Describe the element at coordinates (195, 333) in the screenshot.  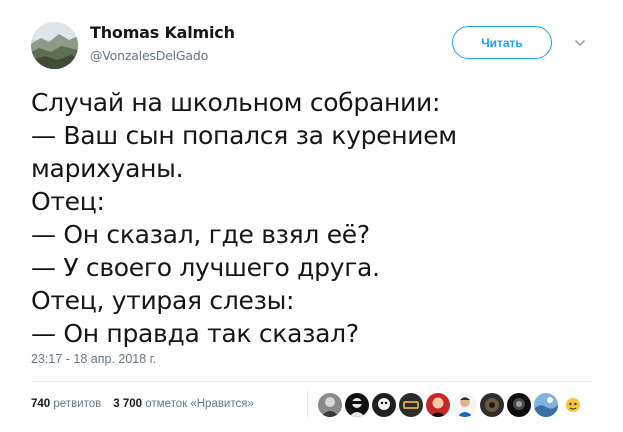
I see `tweet-text-line: — Он правда так сказал?` at that location.